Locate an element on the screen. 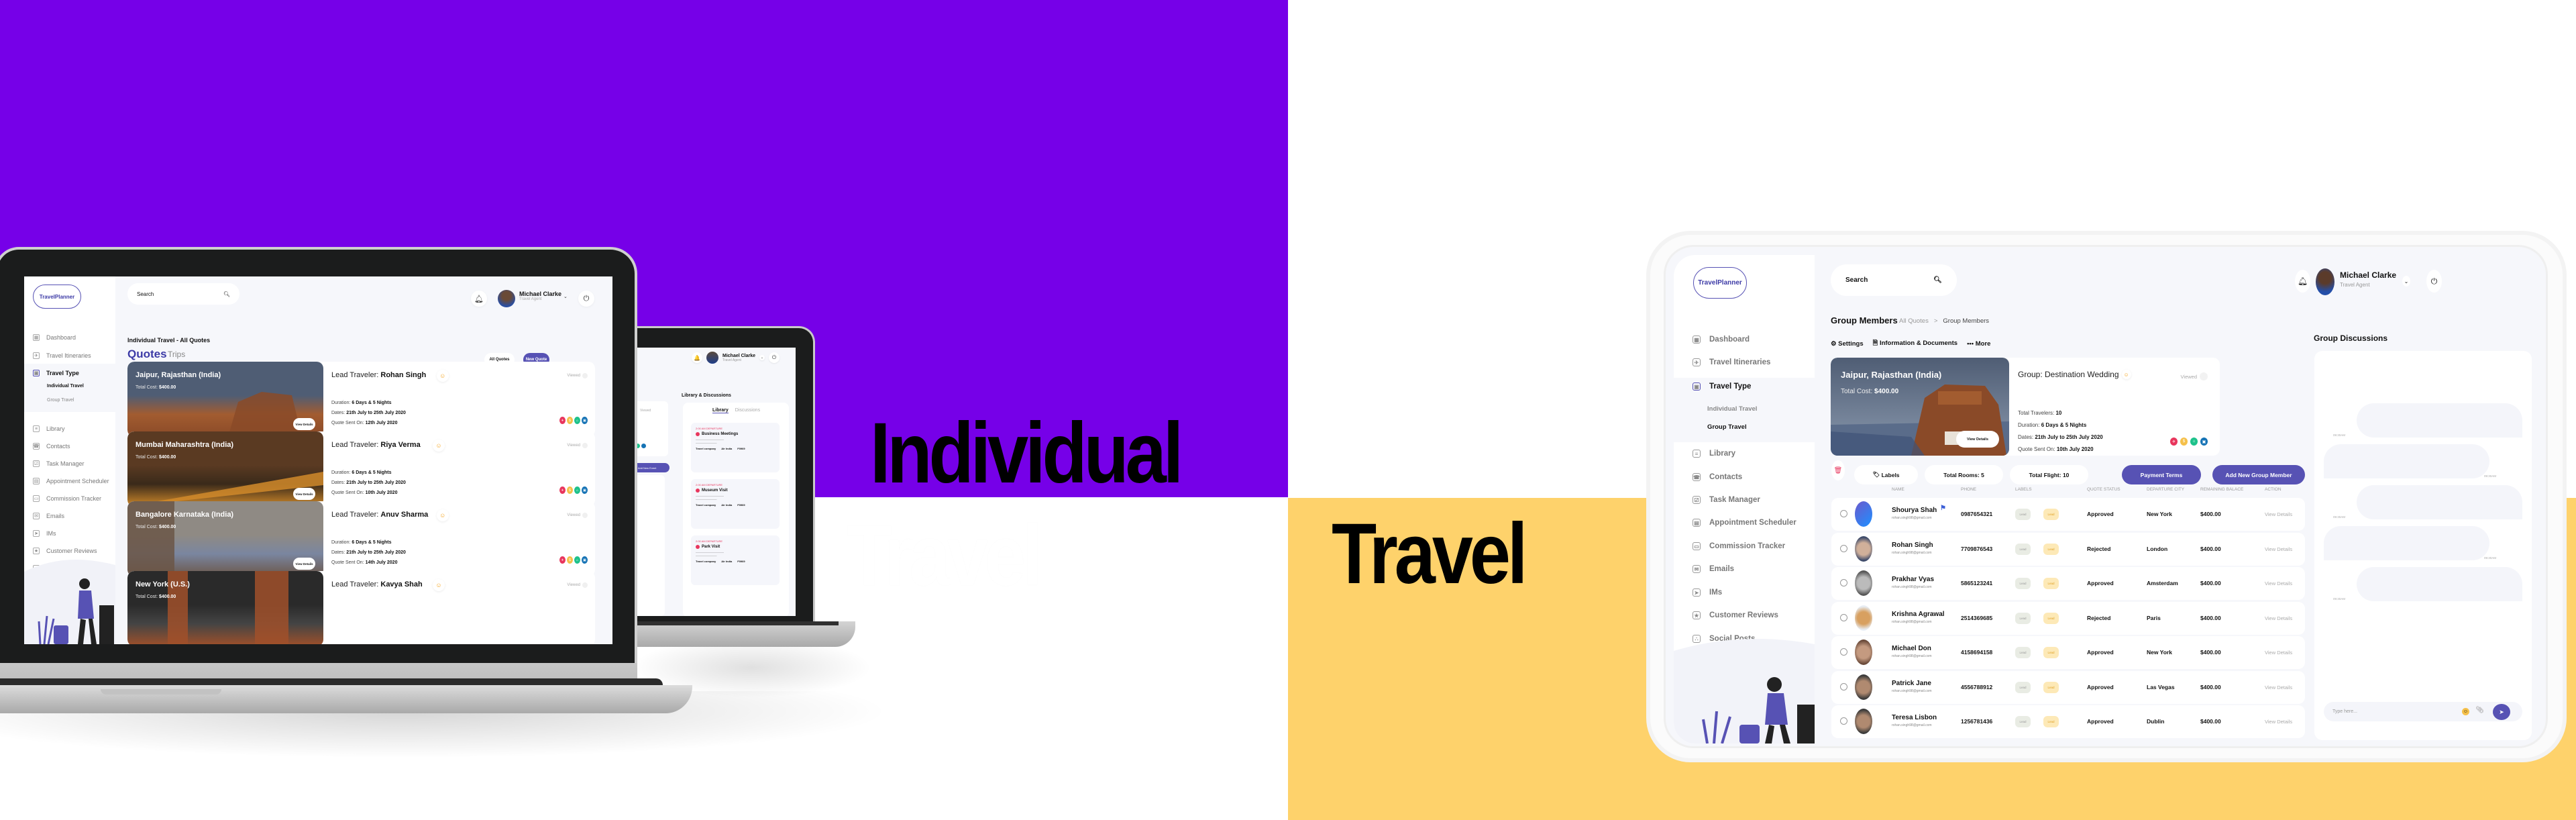  payment-terms-button: Payment Terms is located at coordinates (2161, 474).